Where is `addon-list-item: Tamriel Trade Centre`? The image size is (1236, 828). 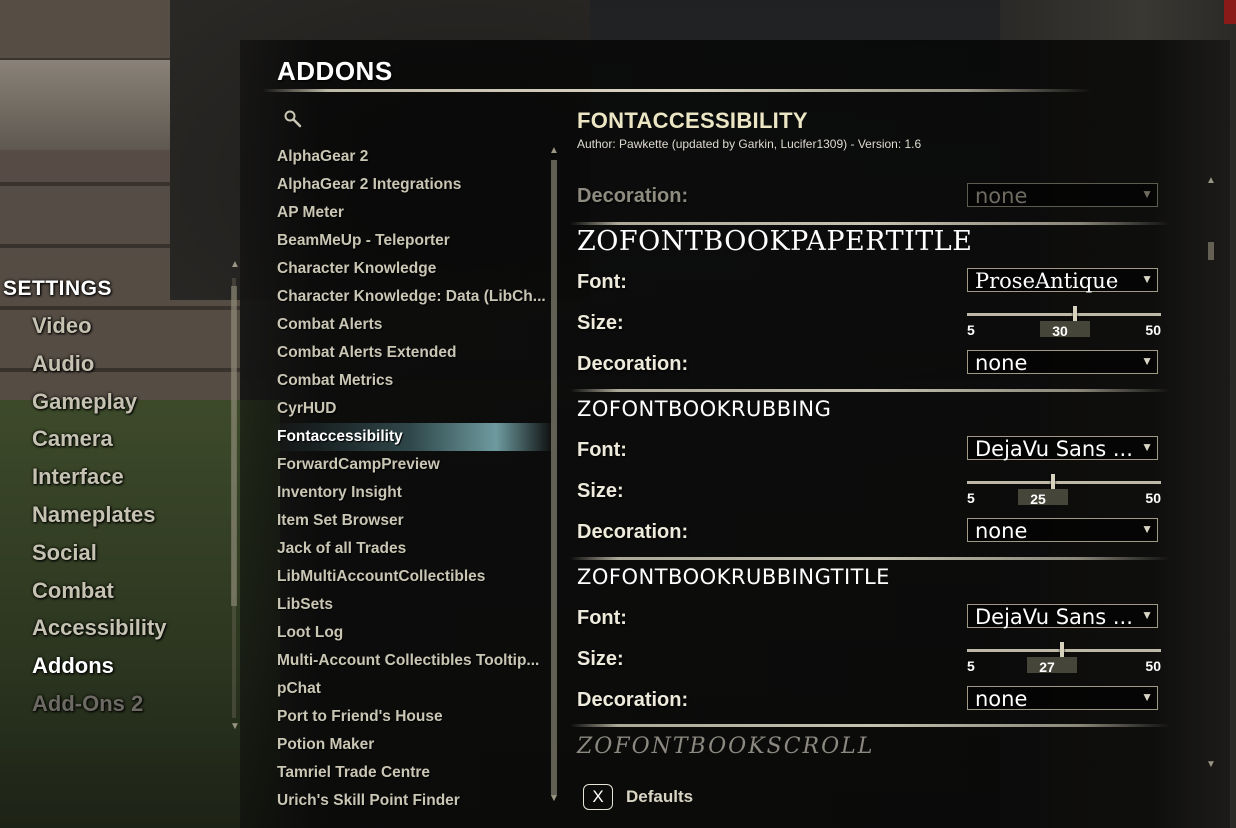 addon-list-item: Tamriel Trade Centre is located at coordinates (410, 773).